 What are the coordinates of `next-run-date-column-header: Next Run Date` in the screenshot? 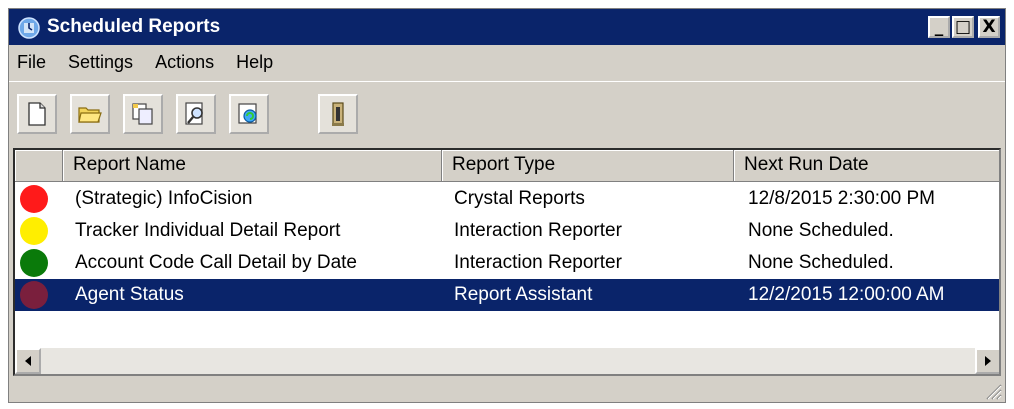 It's located at (866, 166).